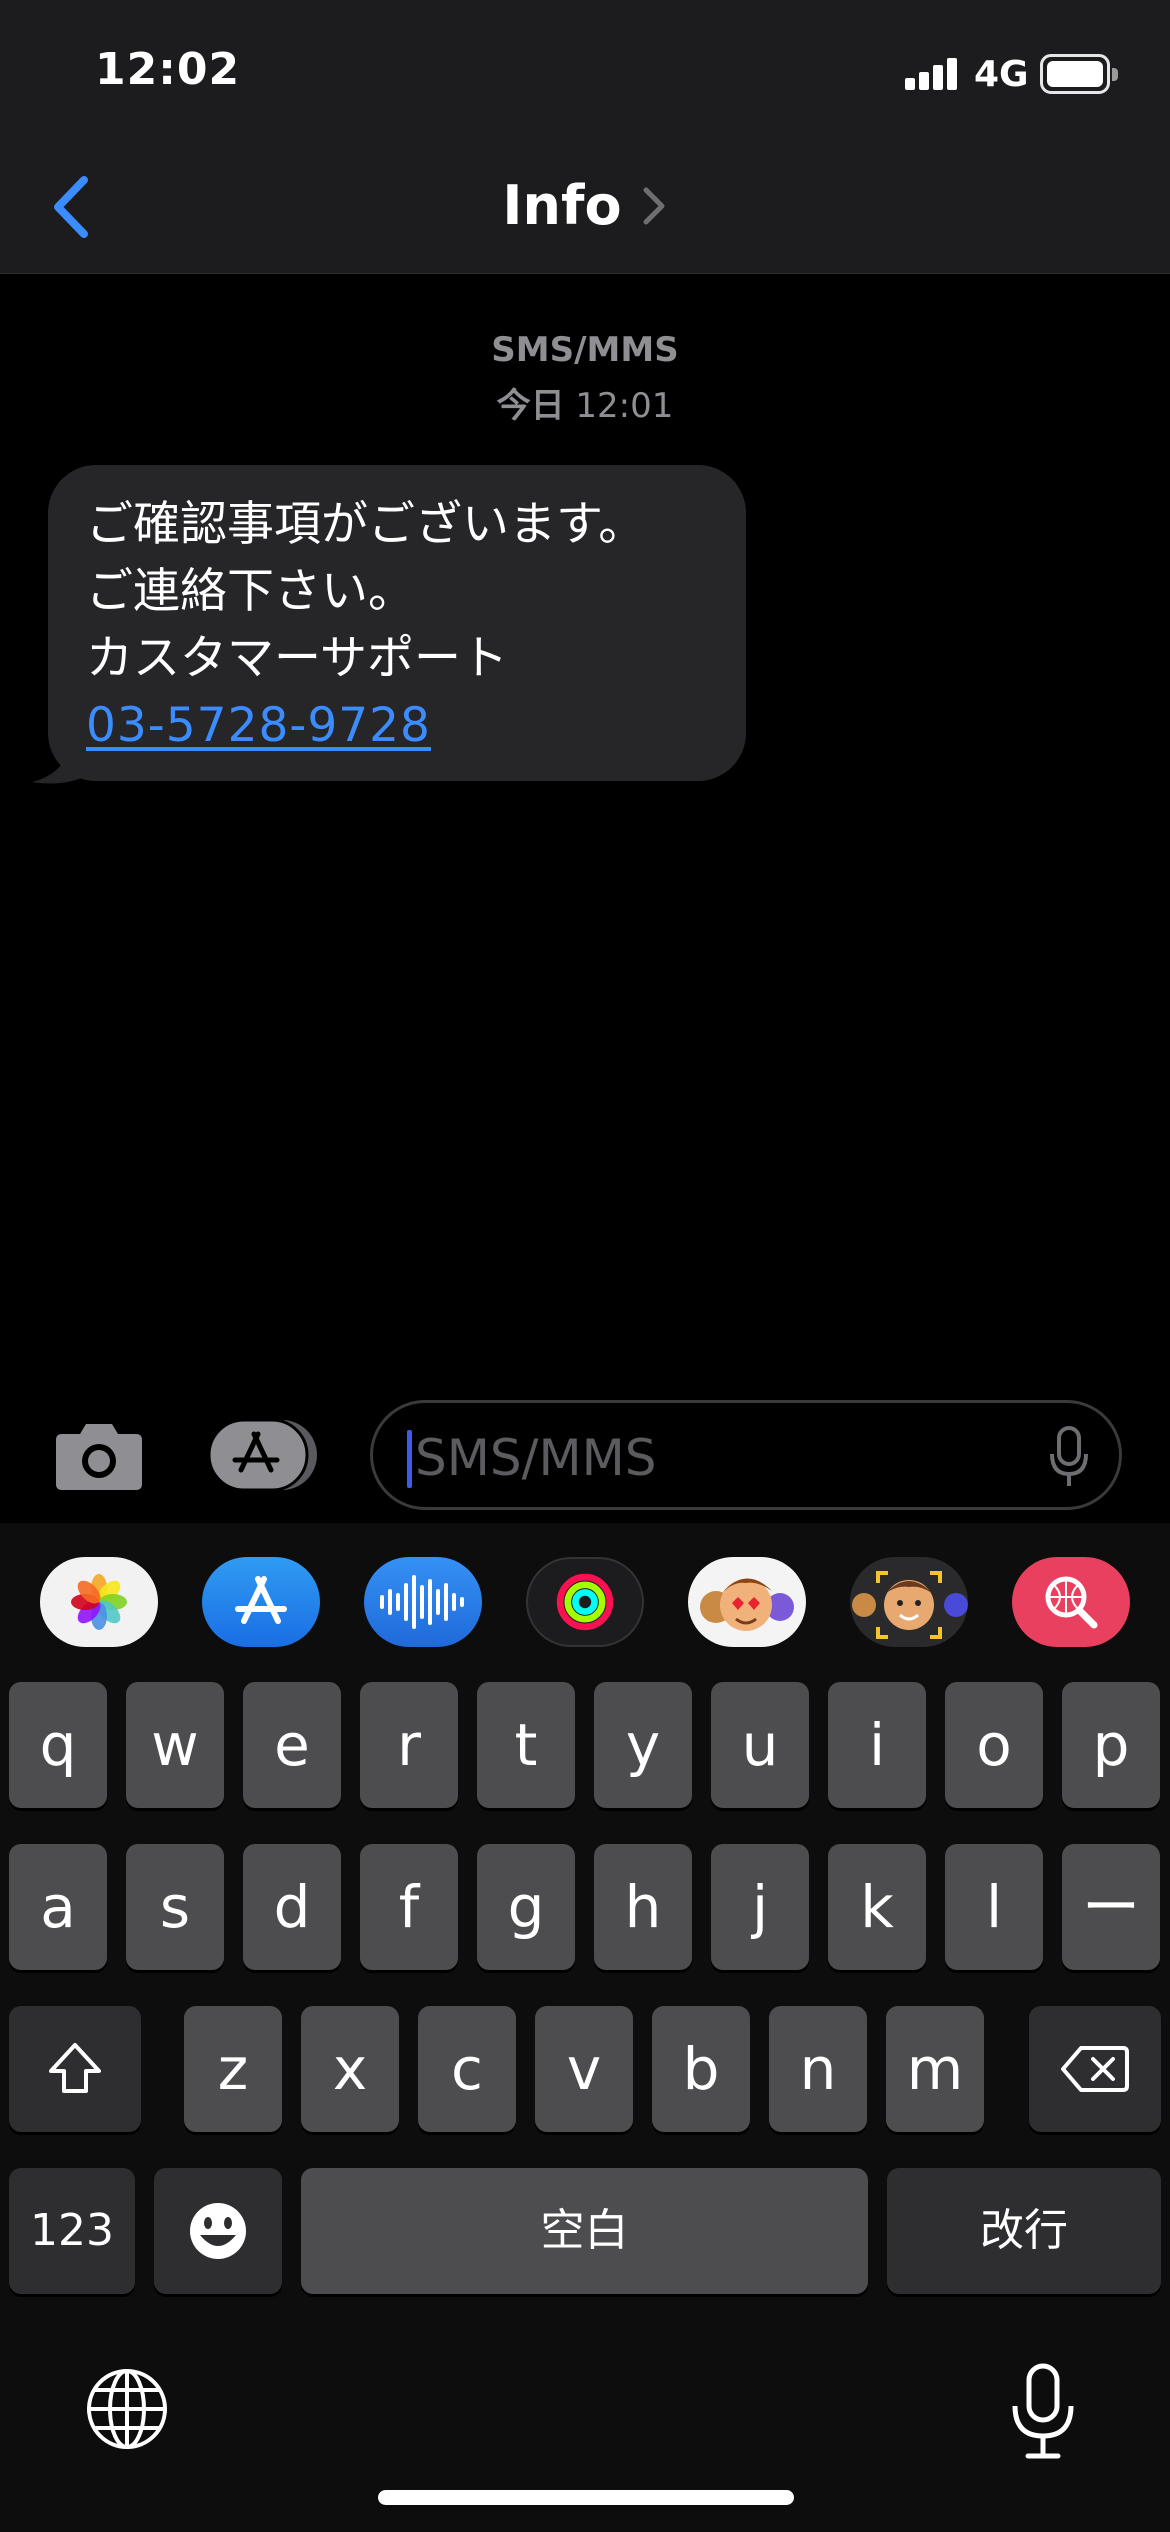 The width and height of the screenshot is (1170, 2532). I want to click on delete-key, so click(1095, 2069).